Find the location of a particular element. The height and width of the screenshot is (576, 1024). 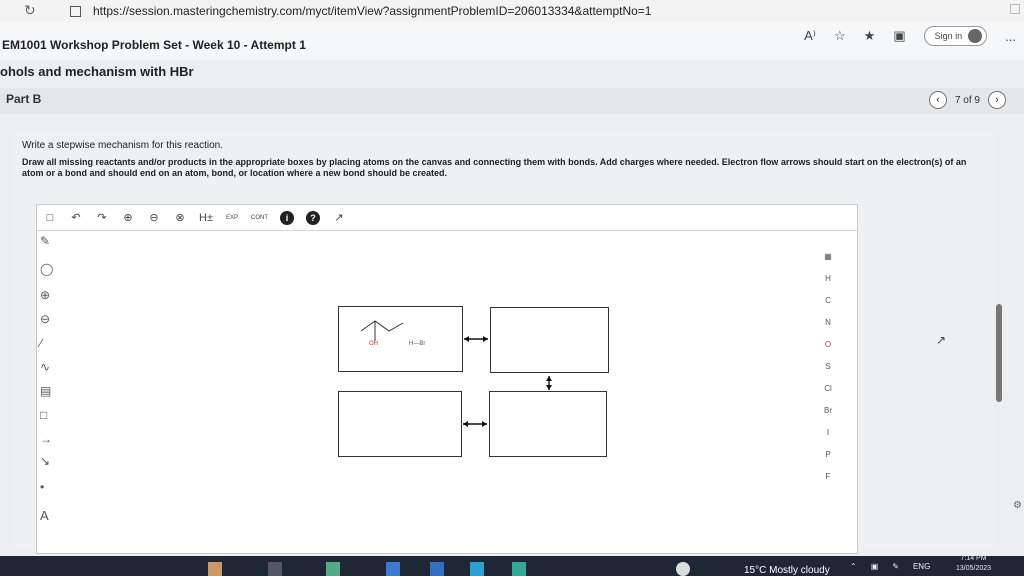

pager-text: 7 of 9 is located at coordinates (967, 100).